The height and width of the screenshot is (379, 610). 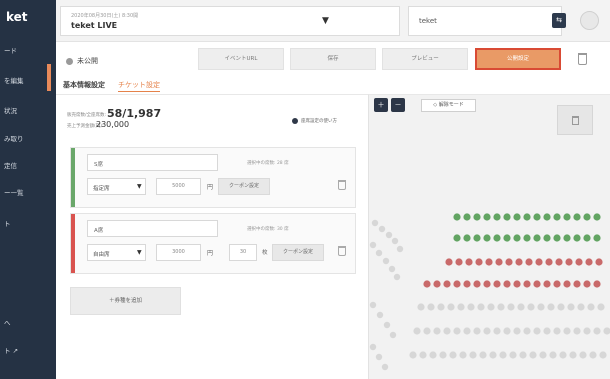 I want to click on trash-icon, so click(x=342, y=185).